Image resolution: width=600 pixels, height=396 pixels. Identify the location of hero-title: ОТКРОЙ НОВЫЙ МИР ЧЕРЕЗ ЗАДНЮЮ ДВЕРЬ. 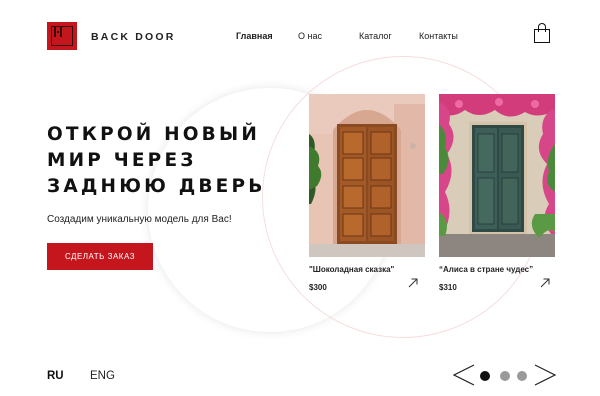
(162, 161).